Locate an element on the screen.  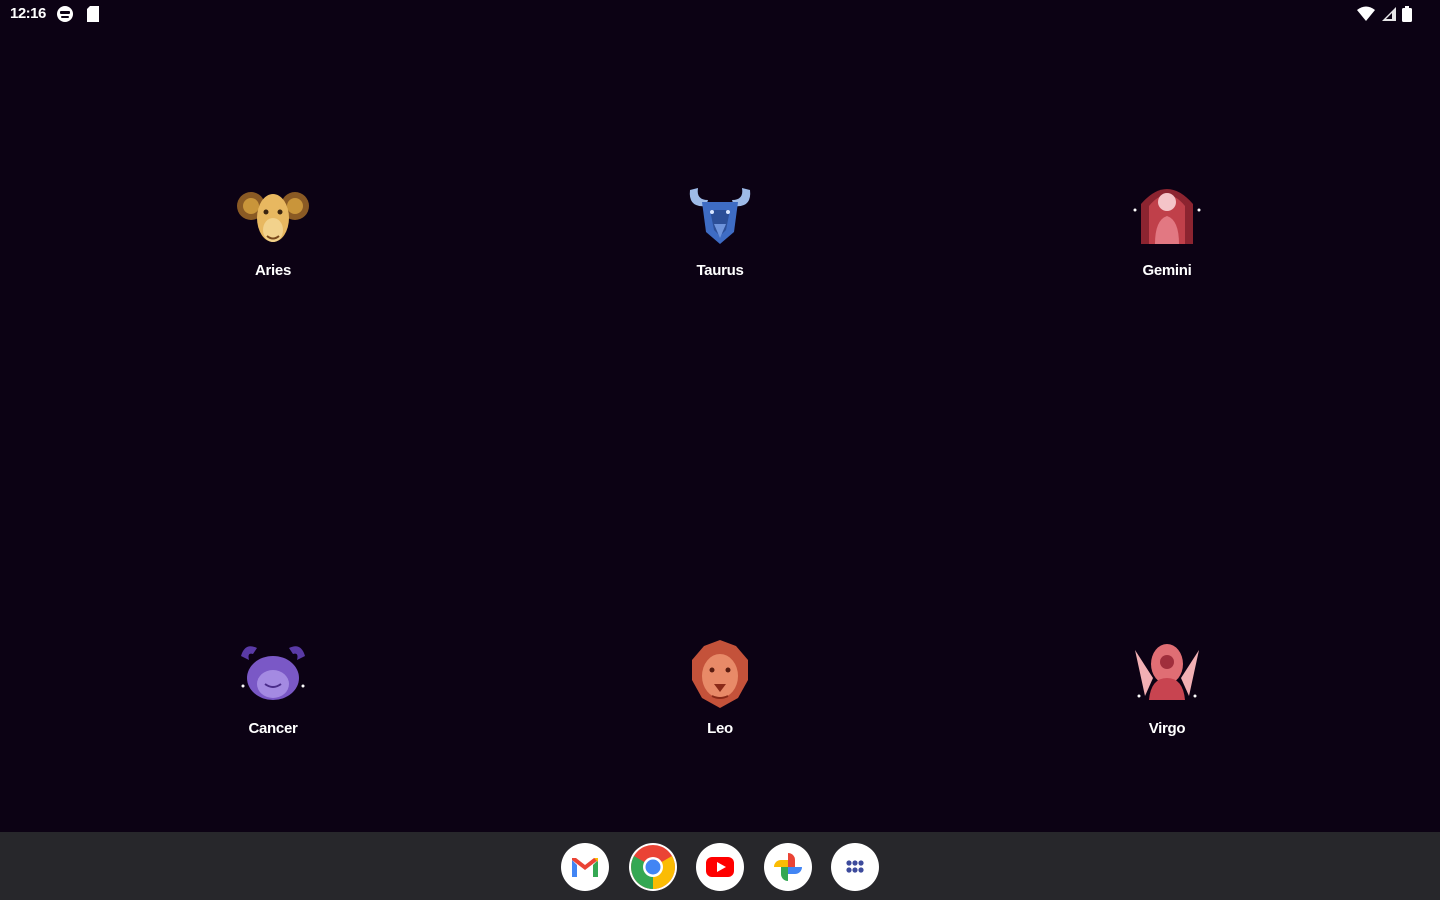
chrome-icon is located at coordinates (653, 867).